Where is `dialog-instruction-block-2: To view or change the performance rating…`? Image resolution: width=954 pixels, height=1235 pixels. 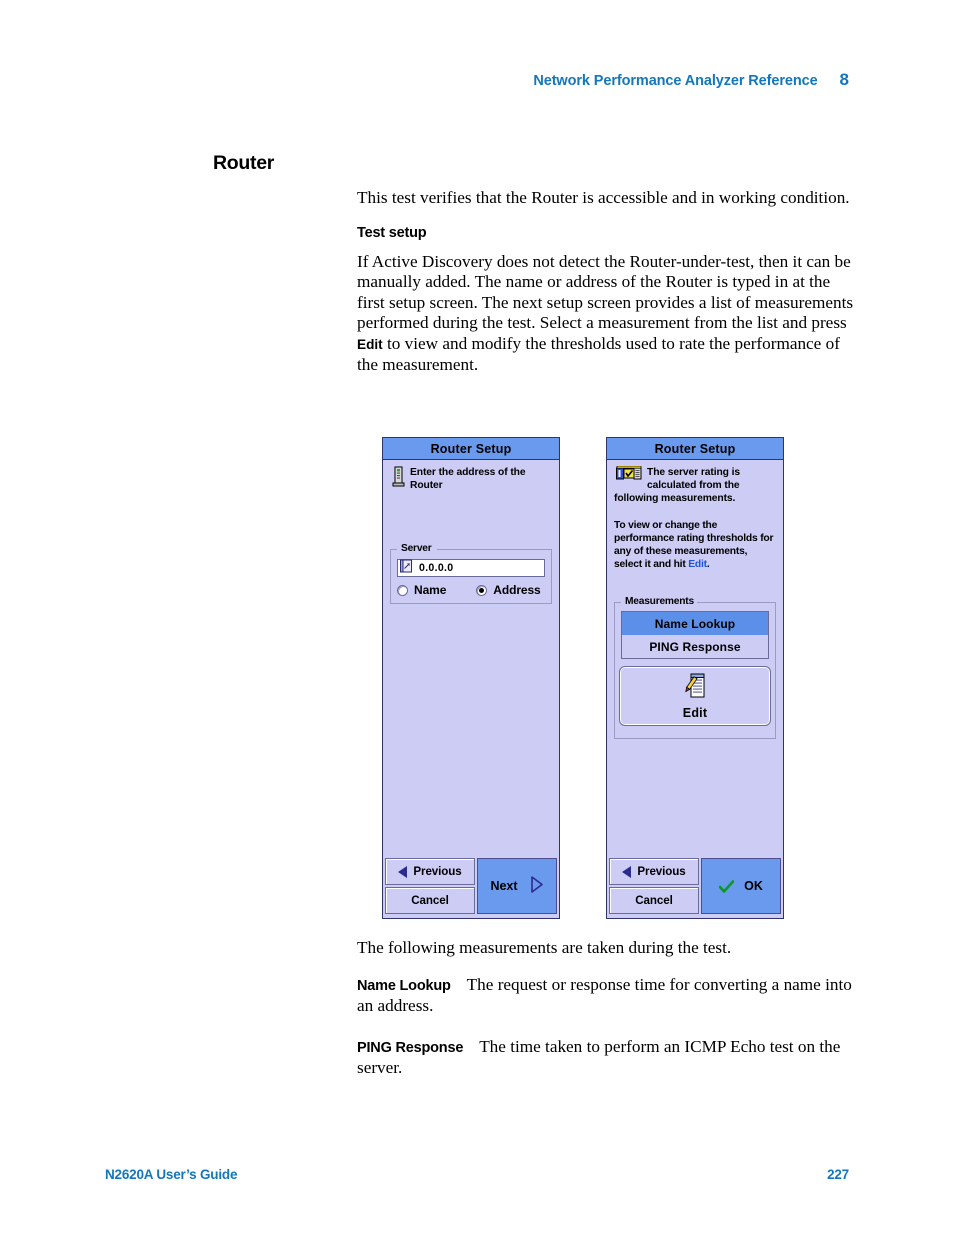
dialog-instruction-block-2: To view or change the performance rating… is located at coordinates (695, 545).